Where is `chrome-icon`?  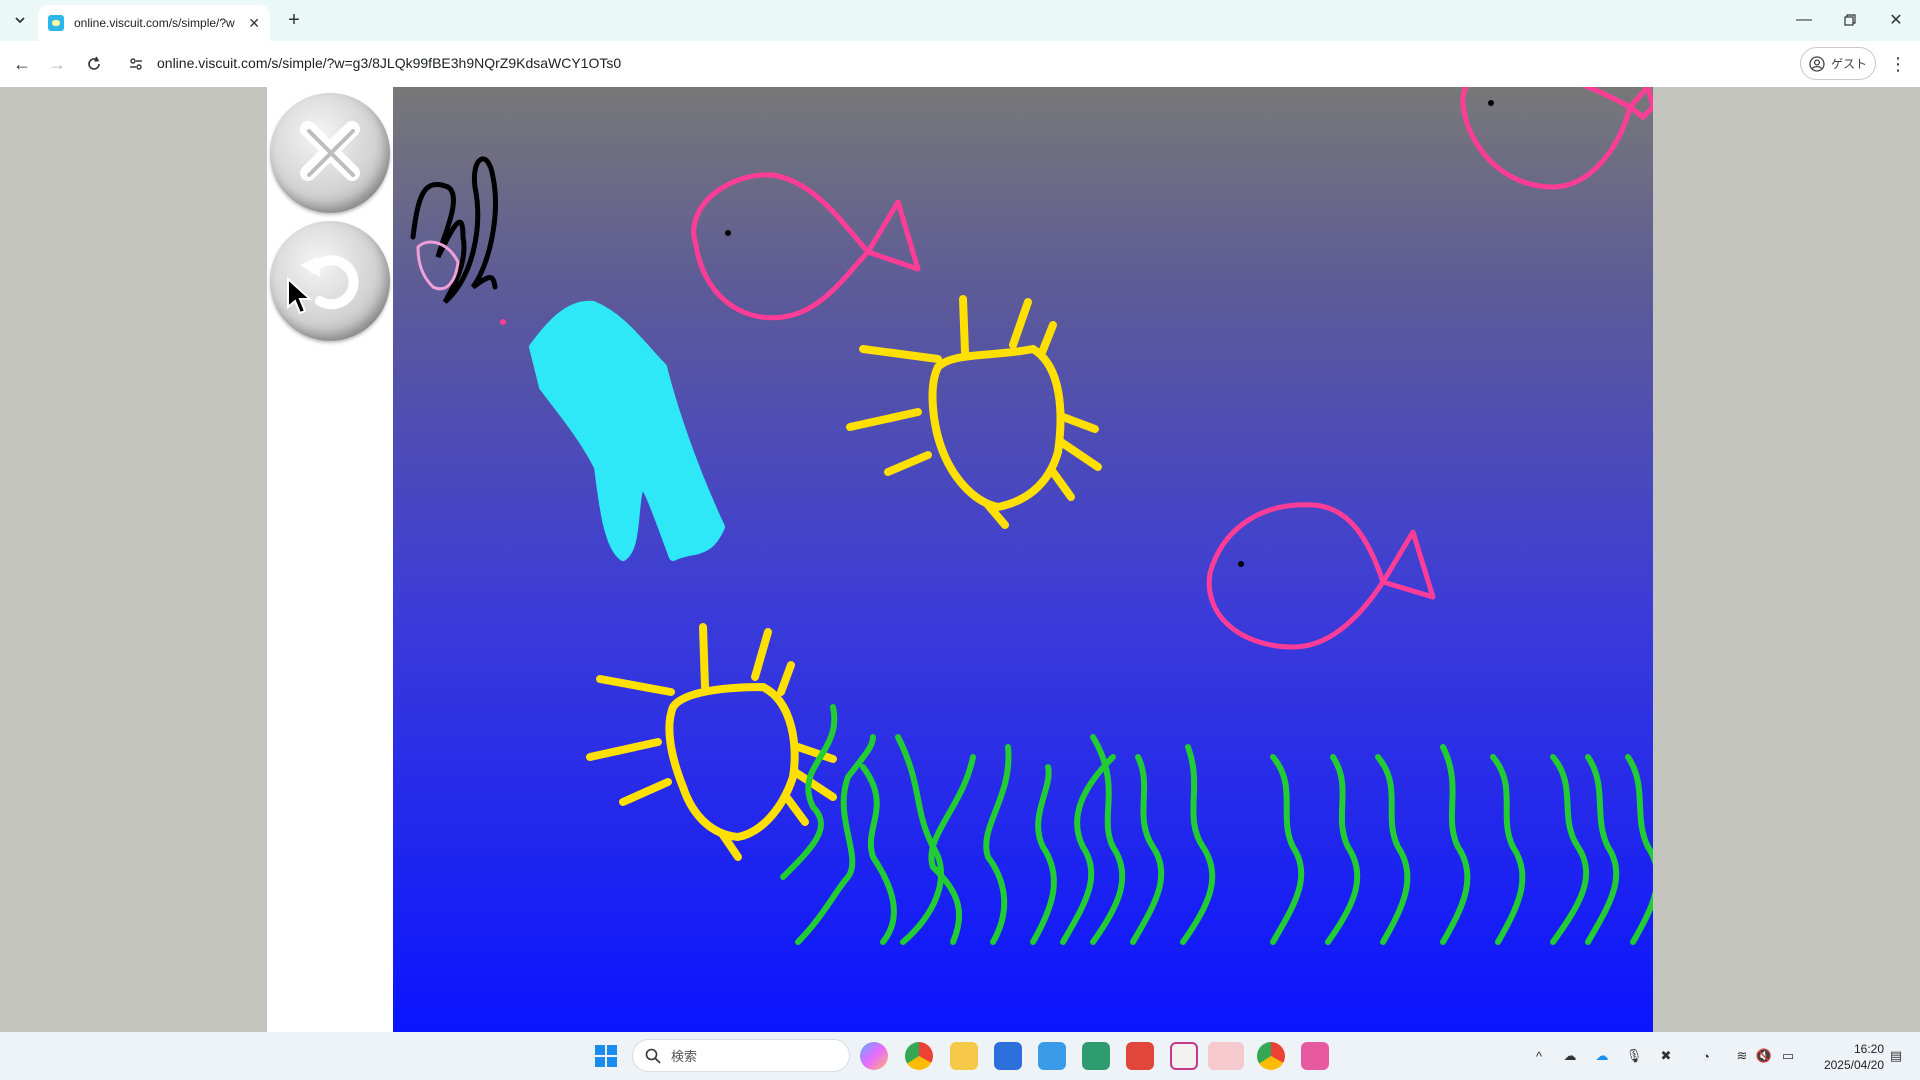 chrome-icon is located at coordinates (1271, 1056).